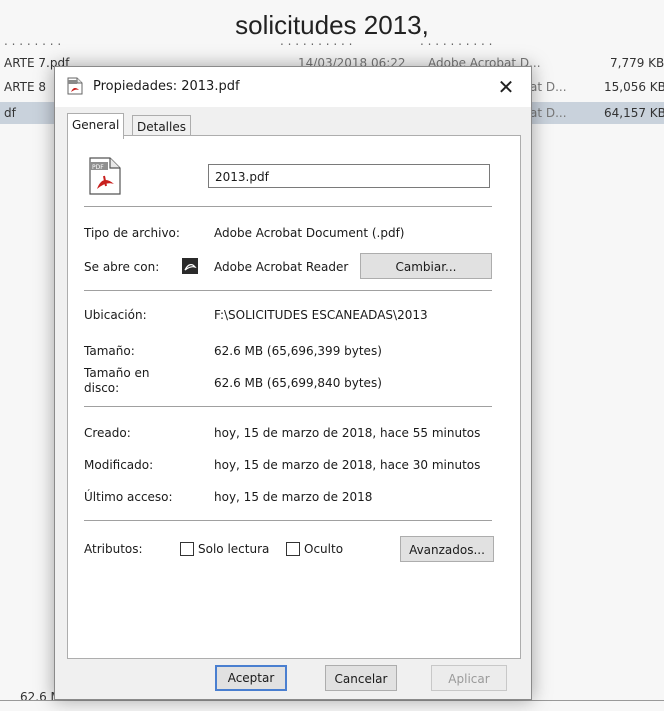 The width and height of the screenshot is (664, 711). Describe the element at coordinates (634, 87) in the screenshot. I see `file-size: 15,056 KB` at that location.